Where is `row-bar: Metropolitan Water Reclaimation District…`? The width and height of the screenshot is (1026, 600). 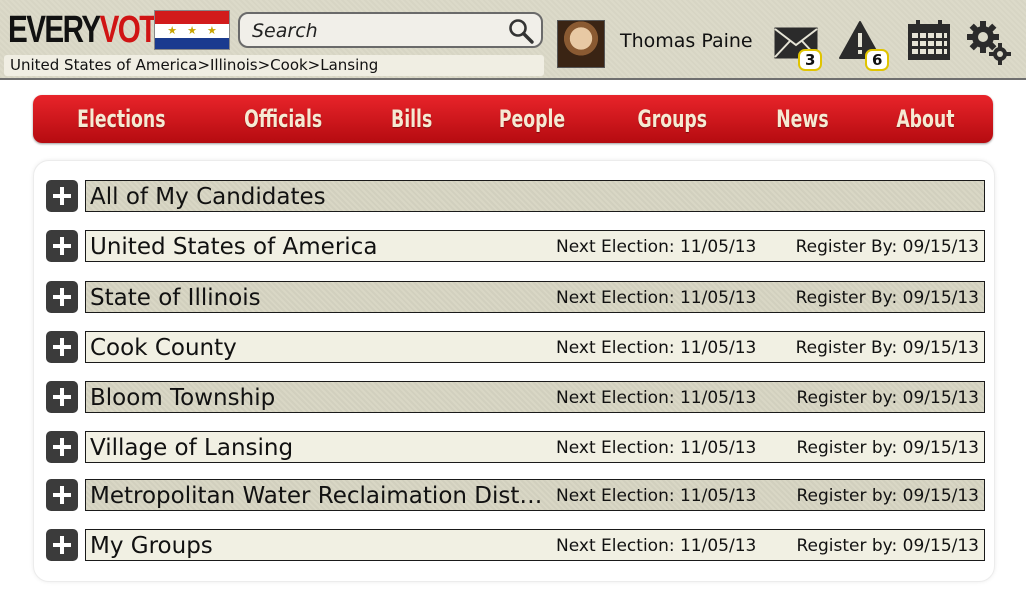 row-bar: Metropolitan Water Reclaimation District… is located at coordinates (535, 495).